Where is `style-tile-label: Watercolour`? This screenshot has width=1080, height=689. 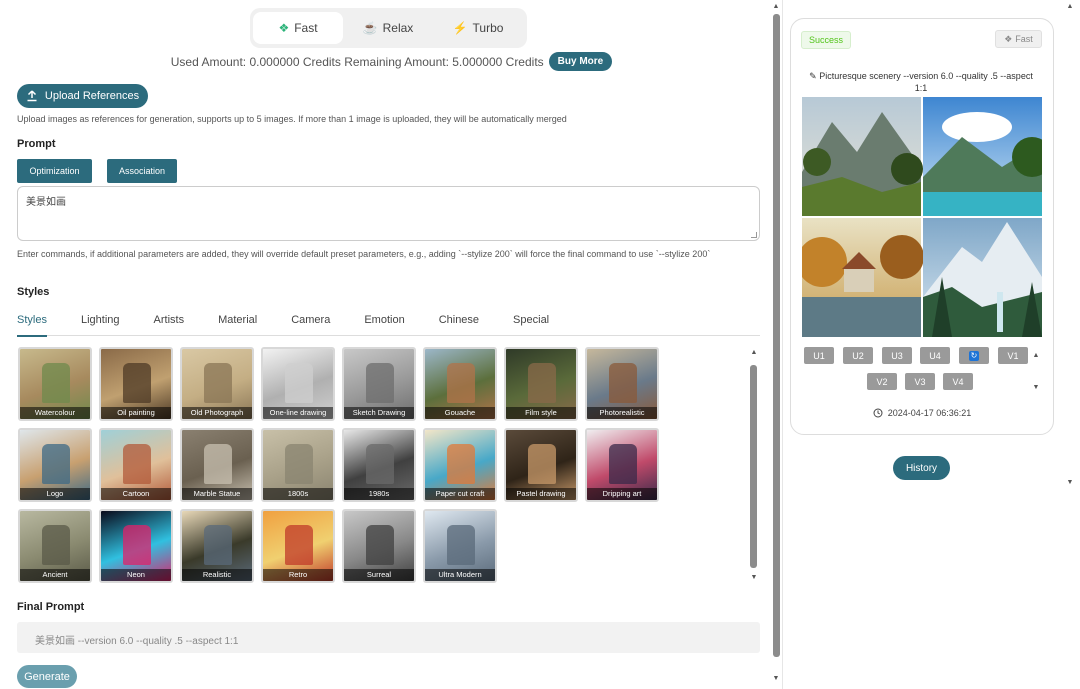
style-tile-label: Watercolour is located at coordinates (55, 413).